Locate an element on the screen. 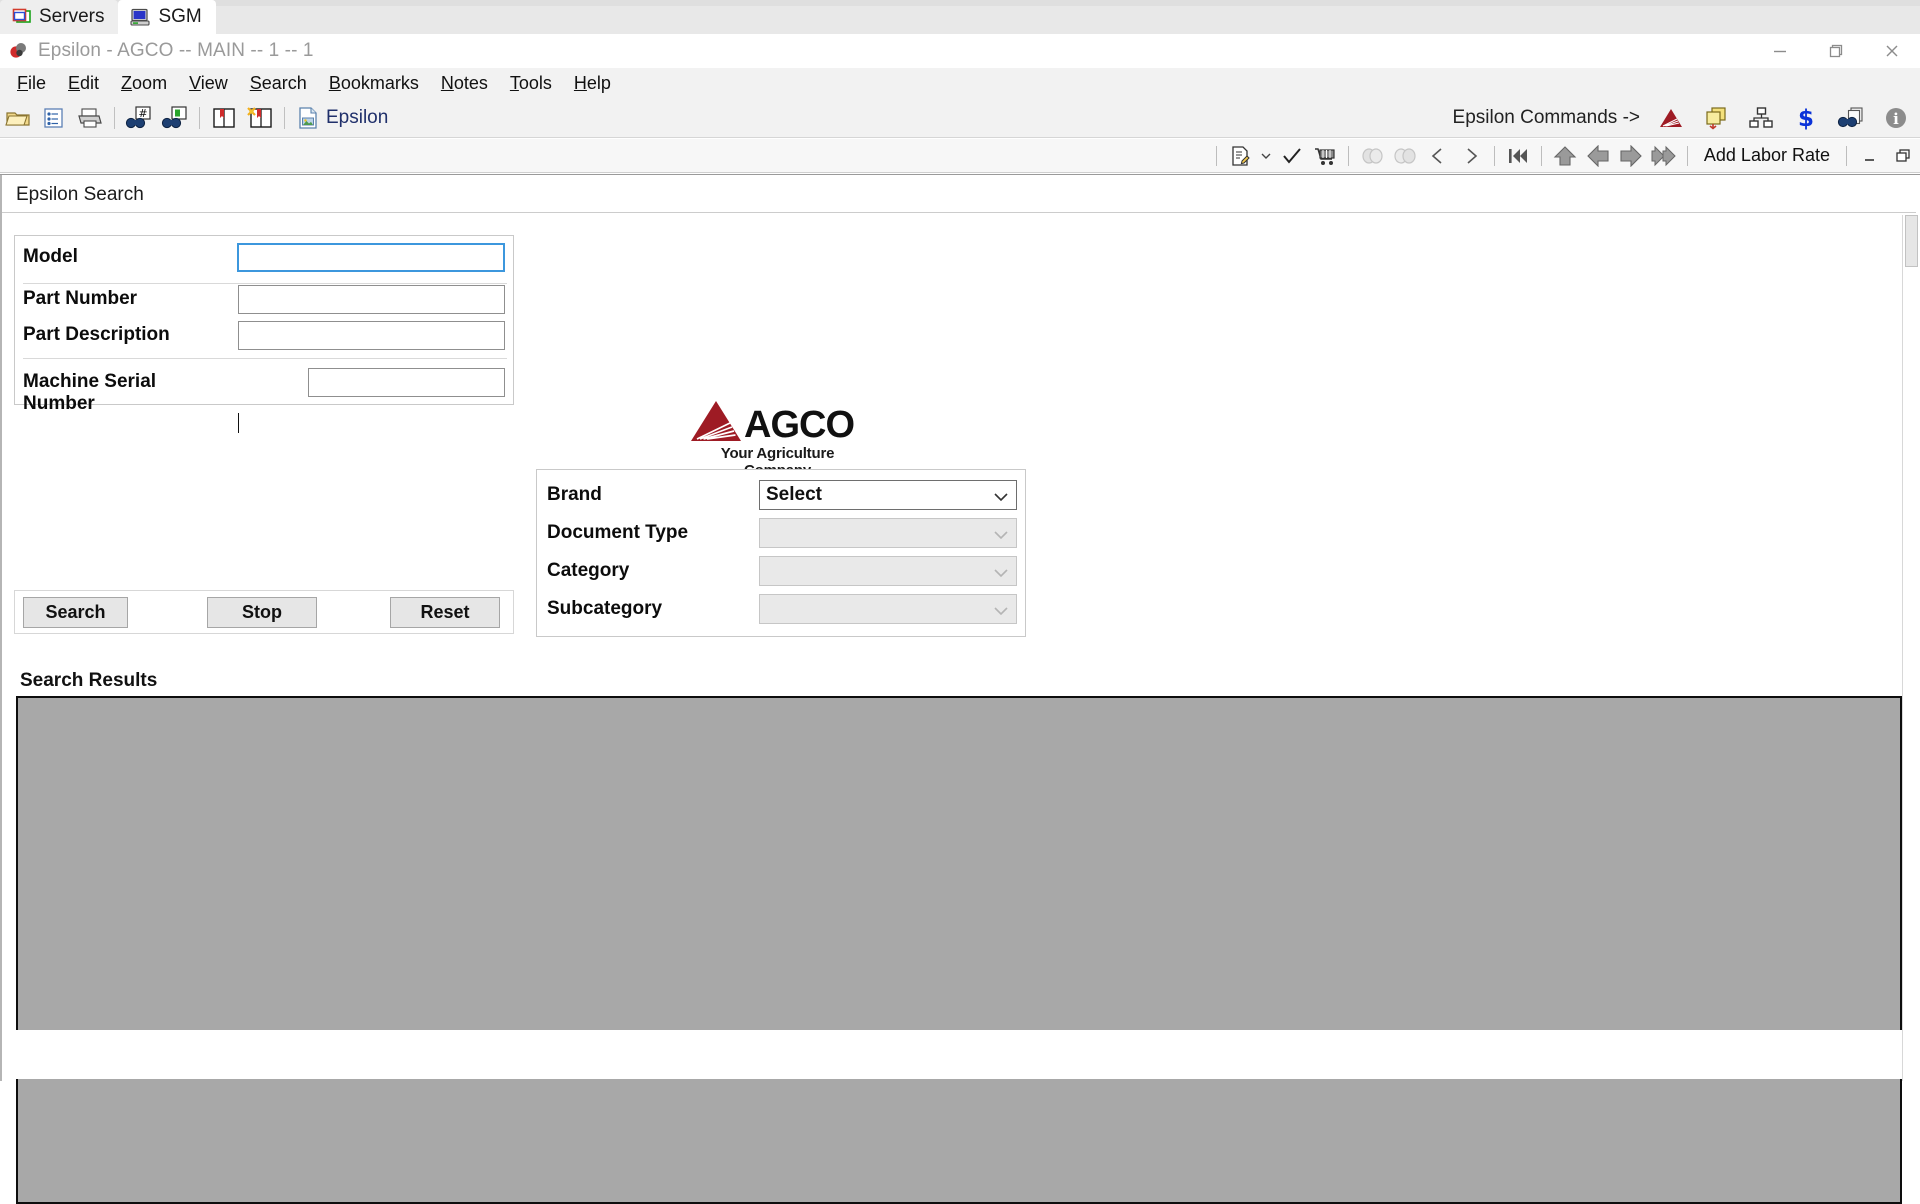 The image size is (1920, 1204). window-title-bar: Epsilon - AGCO -- MAIN -- 1 -- 1 is located at coordinates (960, 51).